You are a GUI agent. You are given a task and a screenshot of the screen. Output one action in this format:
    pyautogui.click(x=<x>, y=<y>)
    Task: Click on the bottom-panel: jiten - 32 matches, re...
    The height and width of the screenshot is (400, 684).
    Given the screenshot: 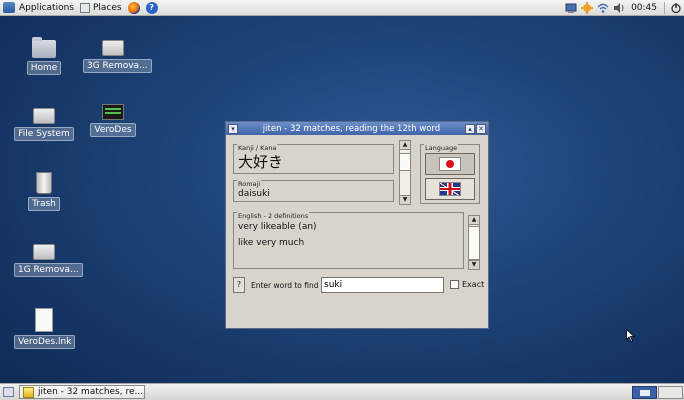 What is the action you would take?
    pyautogui.click(x=342, y=391)
    